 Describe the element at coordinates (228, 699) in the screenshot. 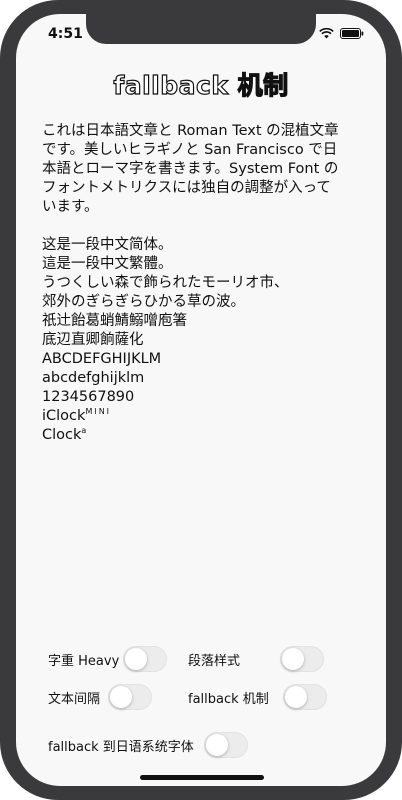

I see `fallback-label: fallback 机制` at that location.